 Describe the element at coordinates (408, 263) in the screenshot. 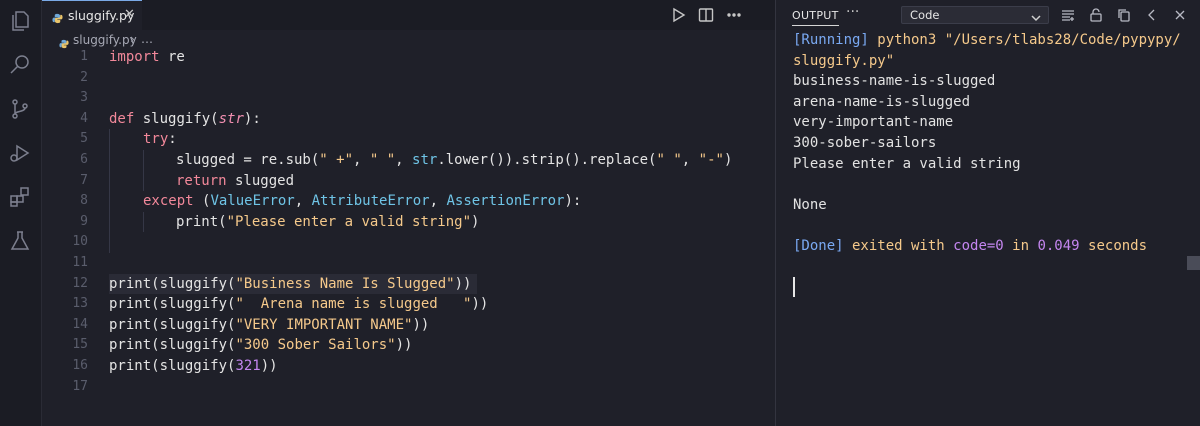

I see `code-line: 11` at that location.